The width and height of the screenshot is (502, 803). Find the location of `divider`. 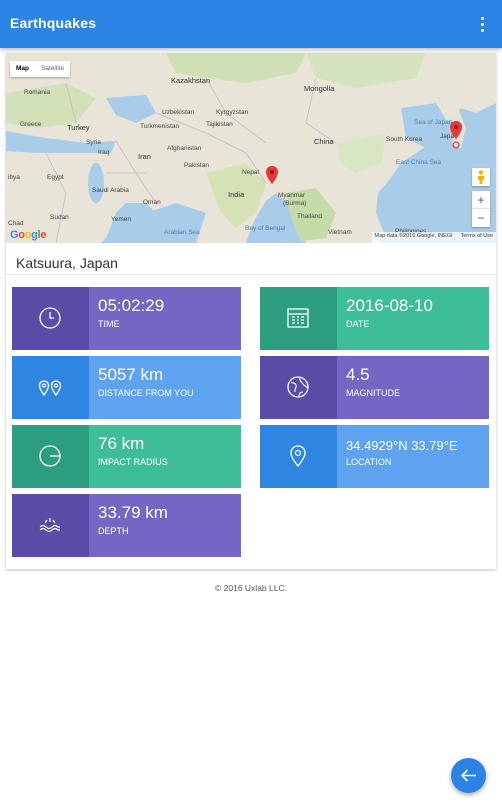

divider is located at coordinates (251, 274).